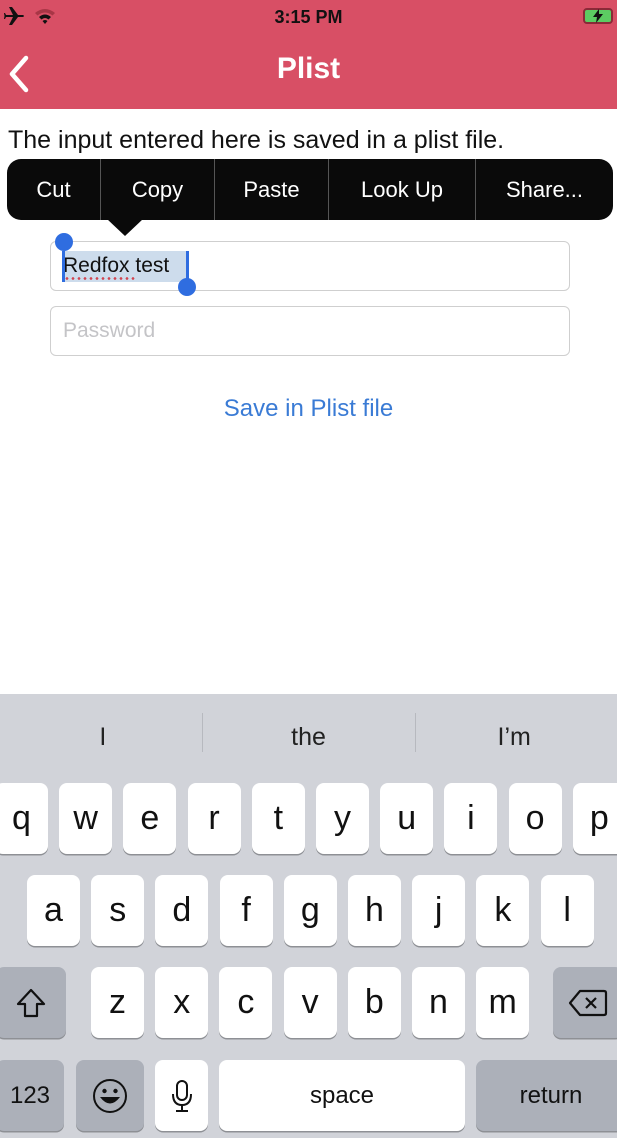 Image resolution: width=617 pixels, height=1138 pixels. Describe the element at coordinates (24, 818) in the screenshot. I see `key-q: q` at that location.